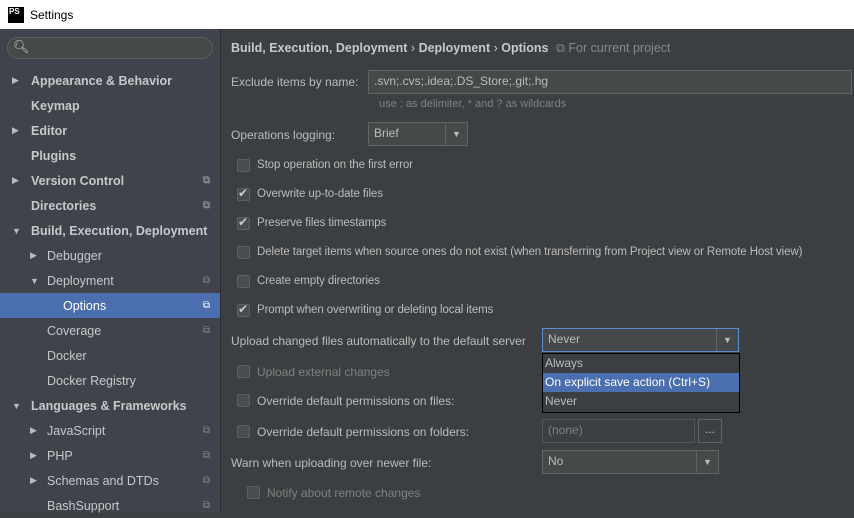  I want to click on sidebar-item-plugins: Plugins, so click(110, 155).